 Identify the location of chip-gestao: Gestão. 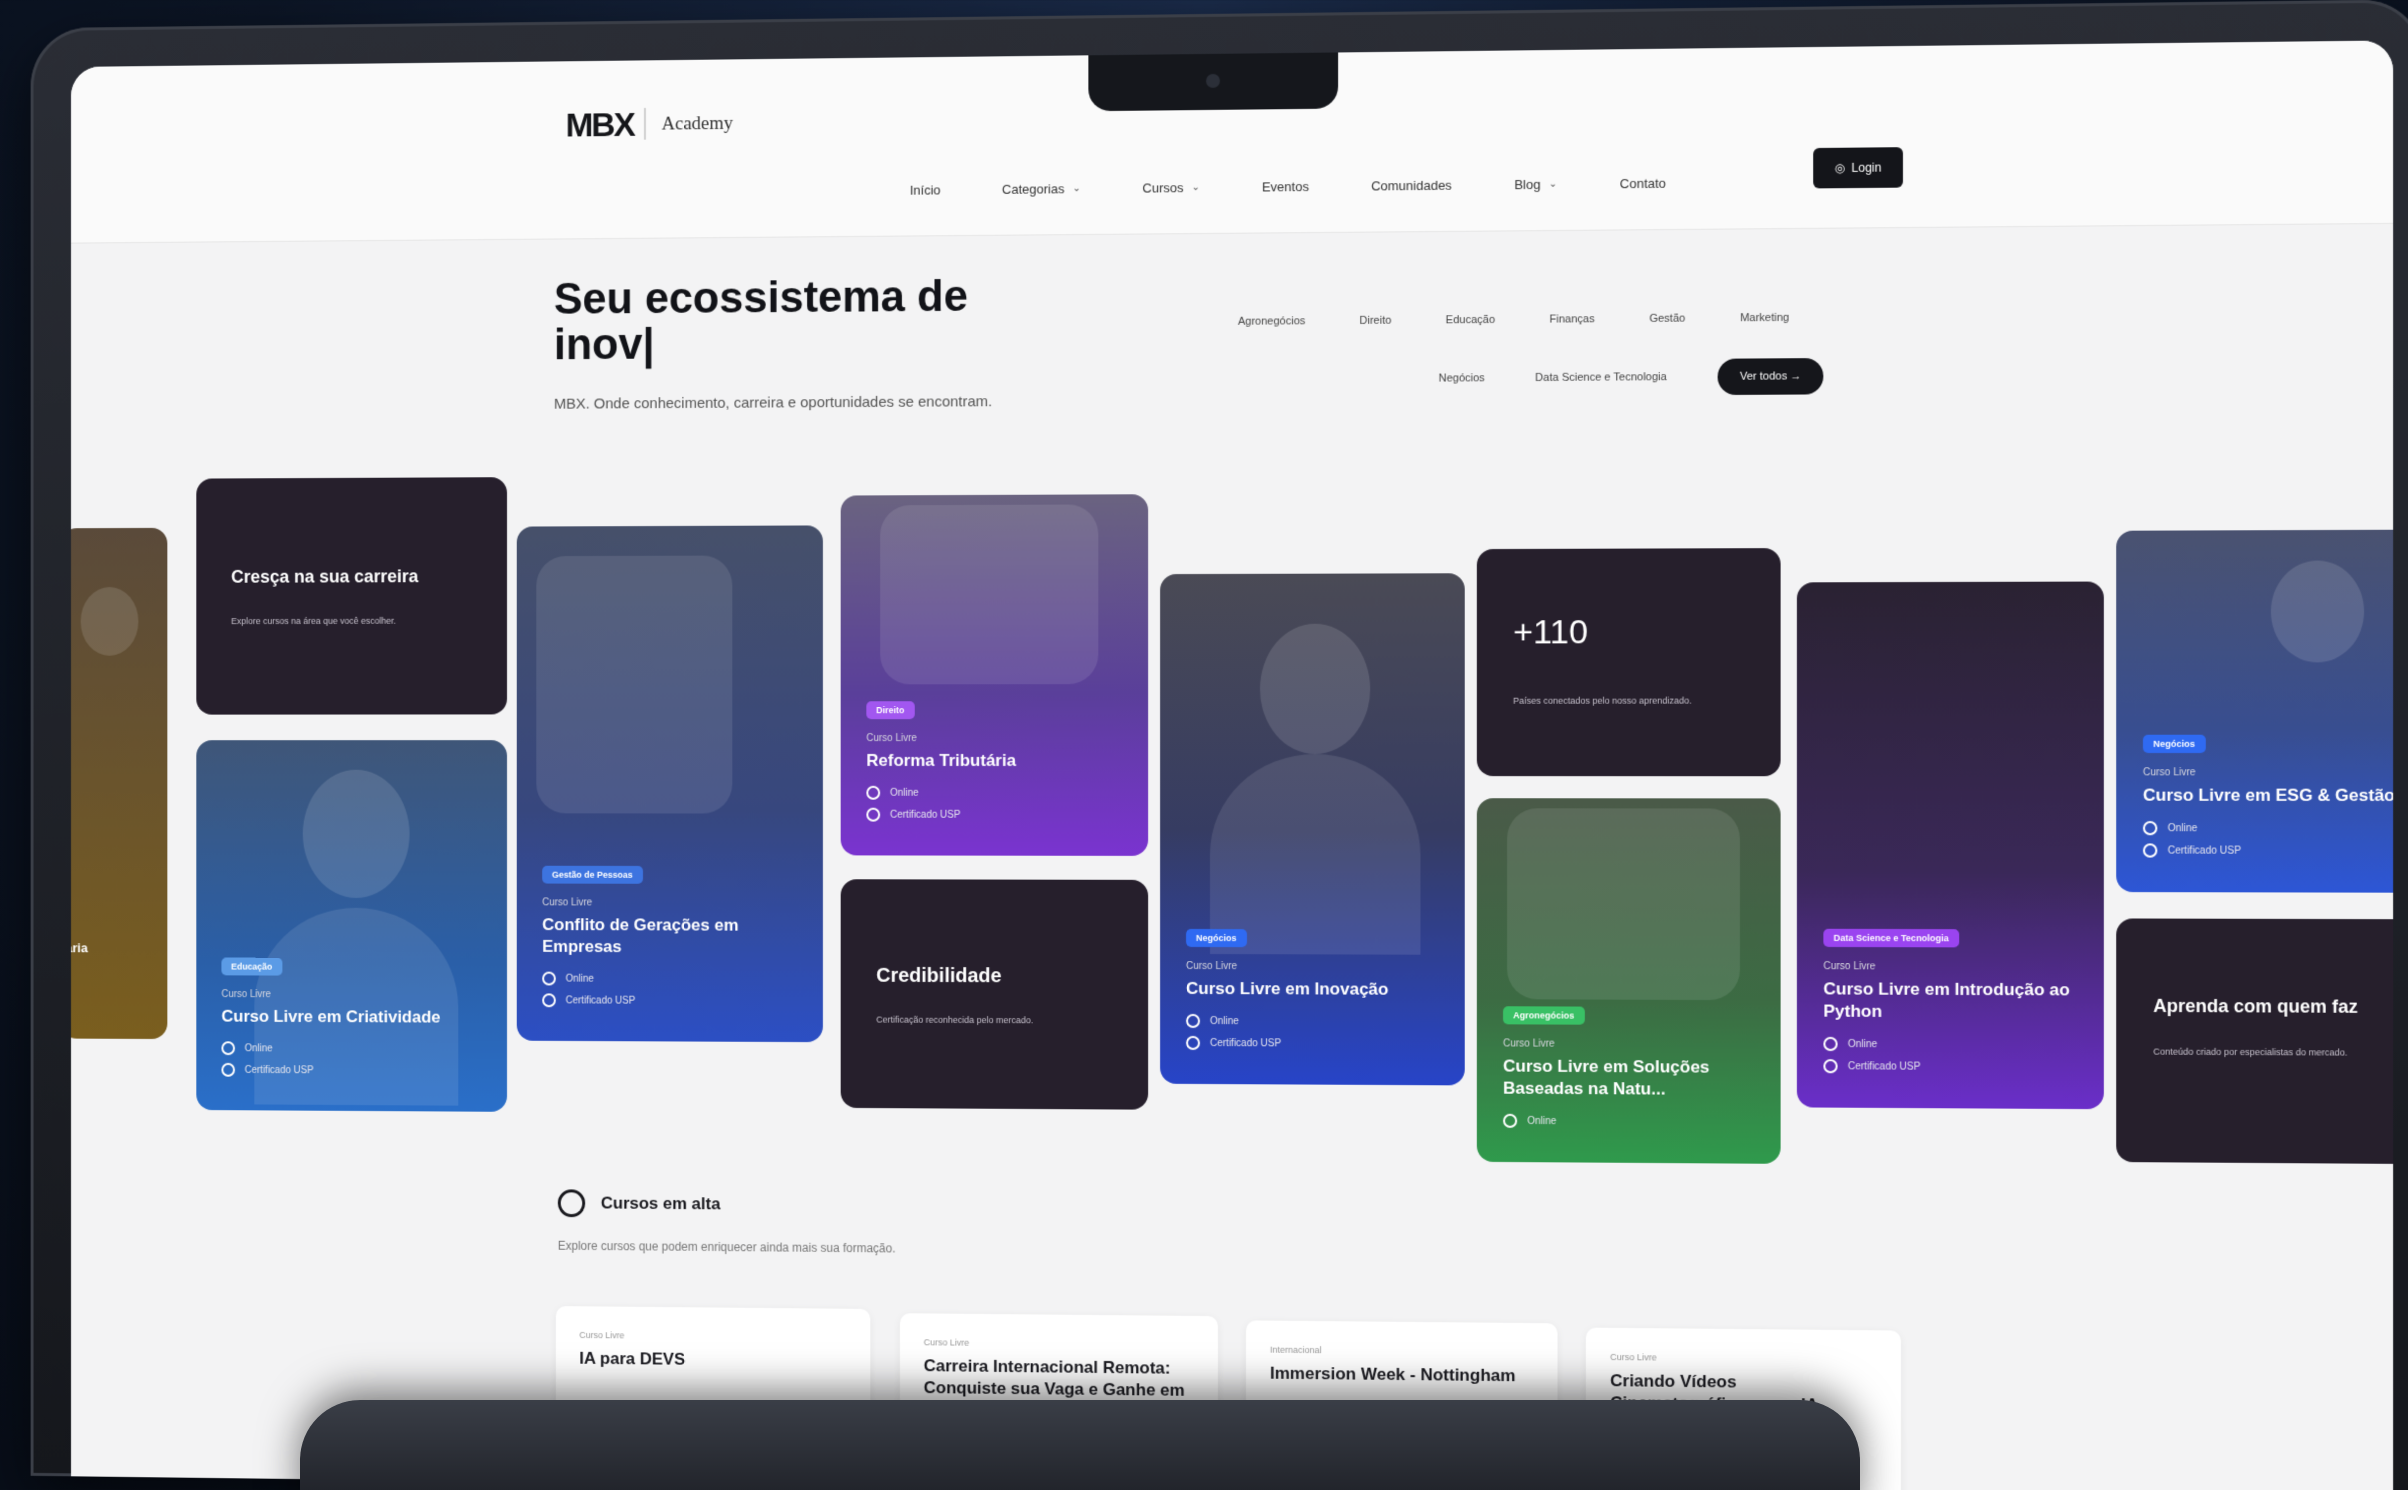
(1667, 319).